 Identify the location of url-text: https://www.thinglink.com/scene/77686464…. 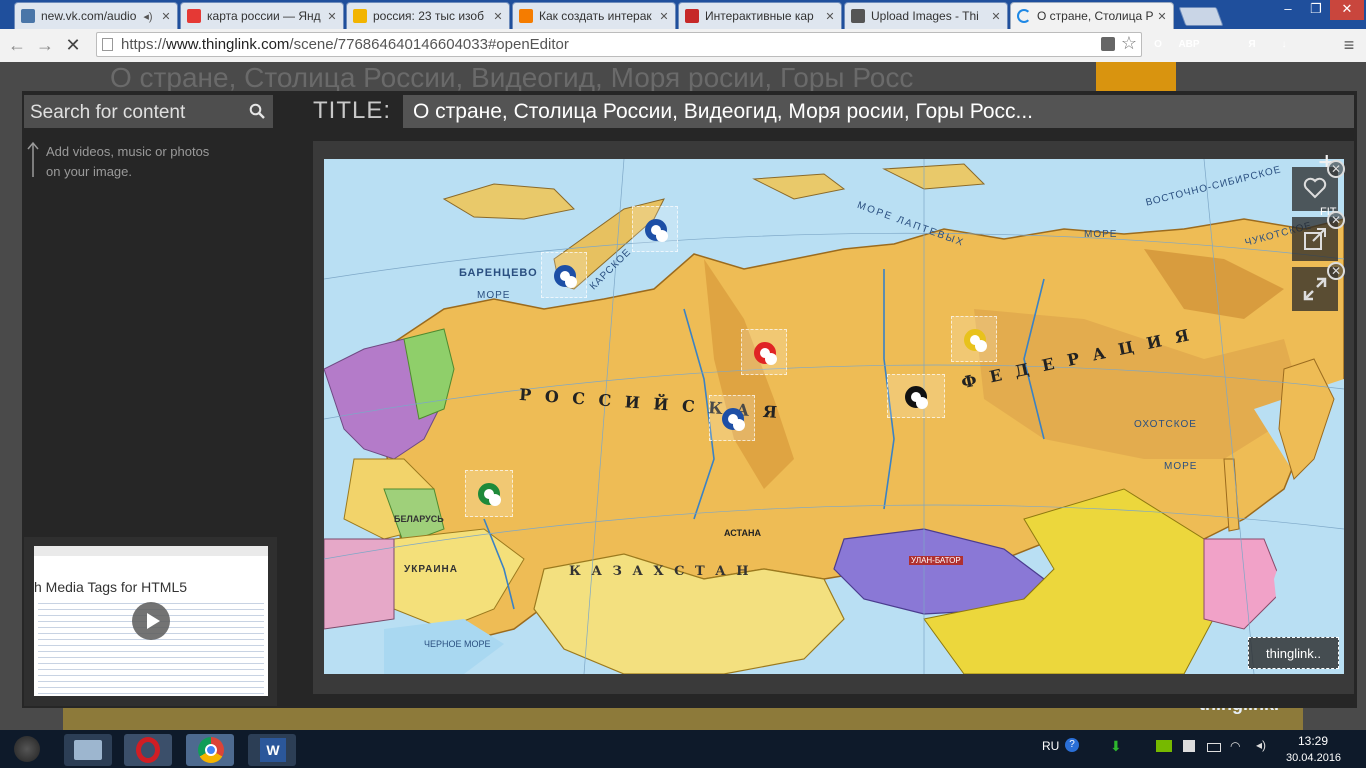
(345, 44).